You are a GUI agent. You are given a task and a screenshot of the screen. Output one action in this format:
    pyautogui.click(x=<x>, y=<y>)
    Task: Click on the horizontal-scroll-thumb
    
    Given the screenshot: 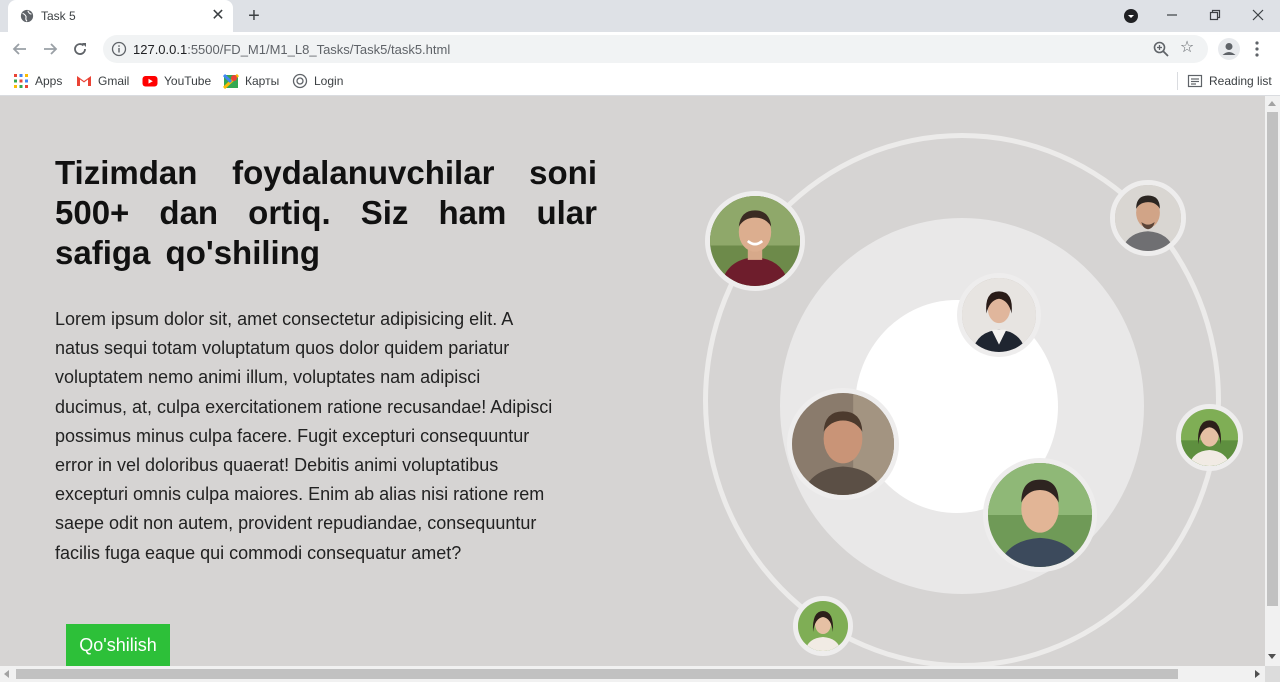 What is the action you would take?
    pyautogui.click(x=597, y=674)
    